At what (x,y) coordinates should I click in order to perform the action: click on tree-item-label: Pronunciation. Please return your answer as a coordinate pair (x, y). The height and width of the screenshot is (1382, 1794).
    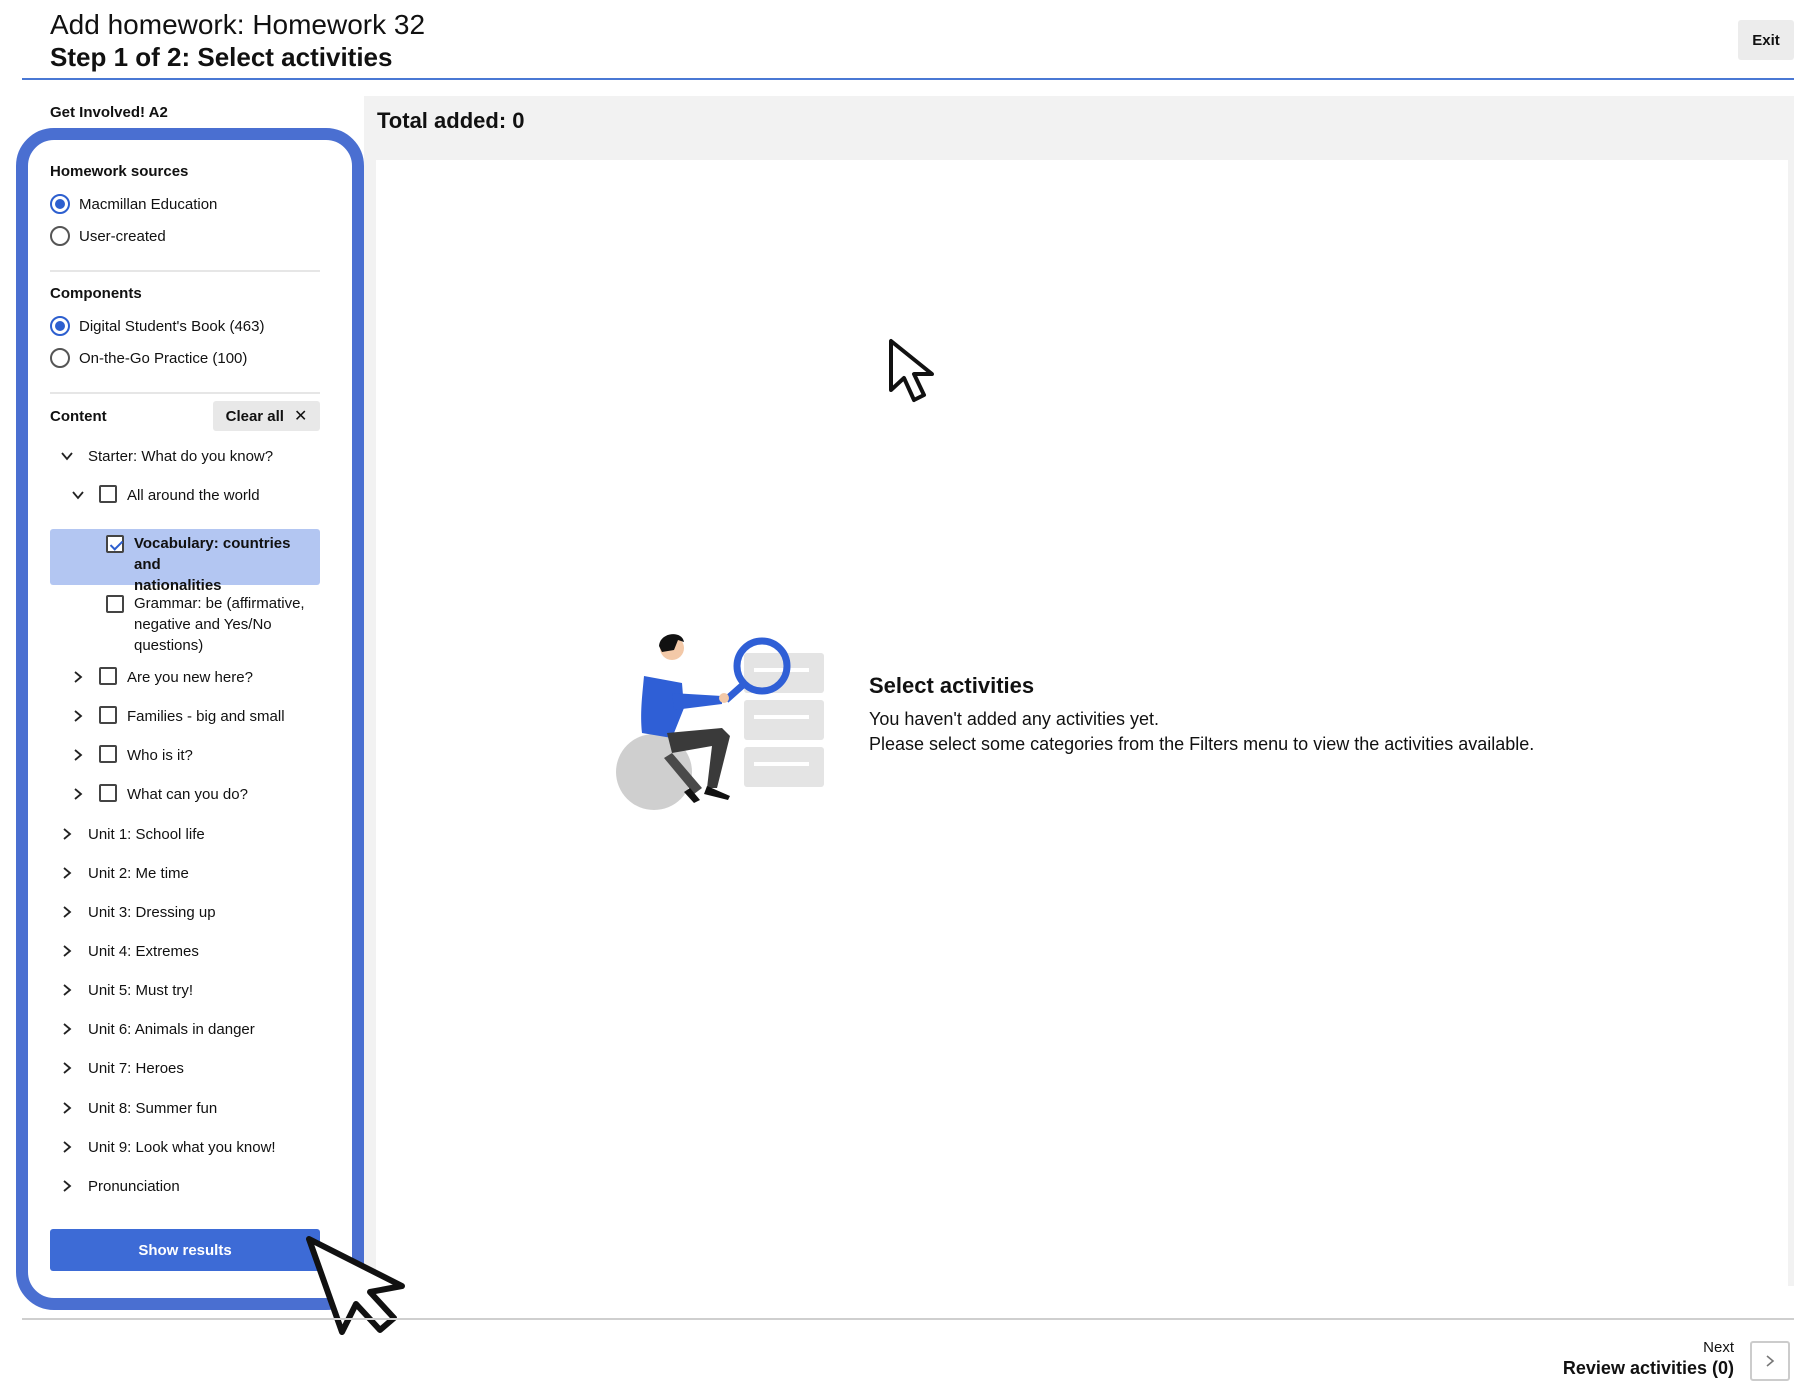
    Looking at the image, I should click on (134, 1186).